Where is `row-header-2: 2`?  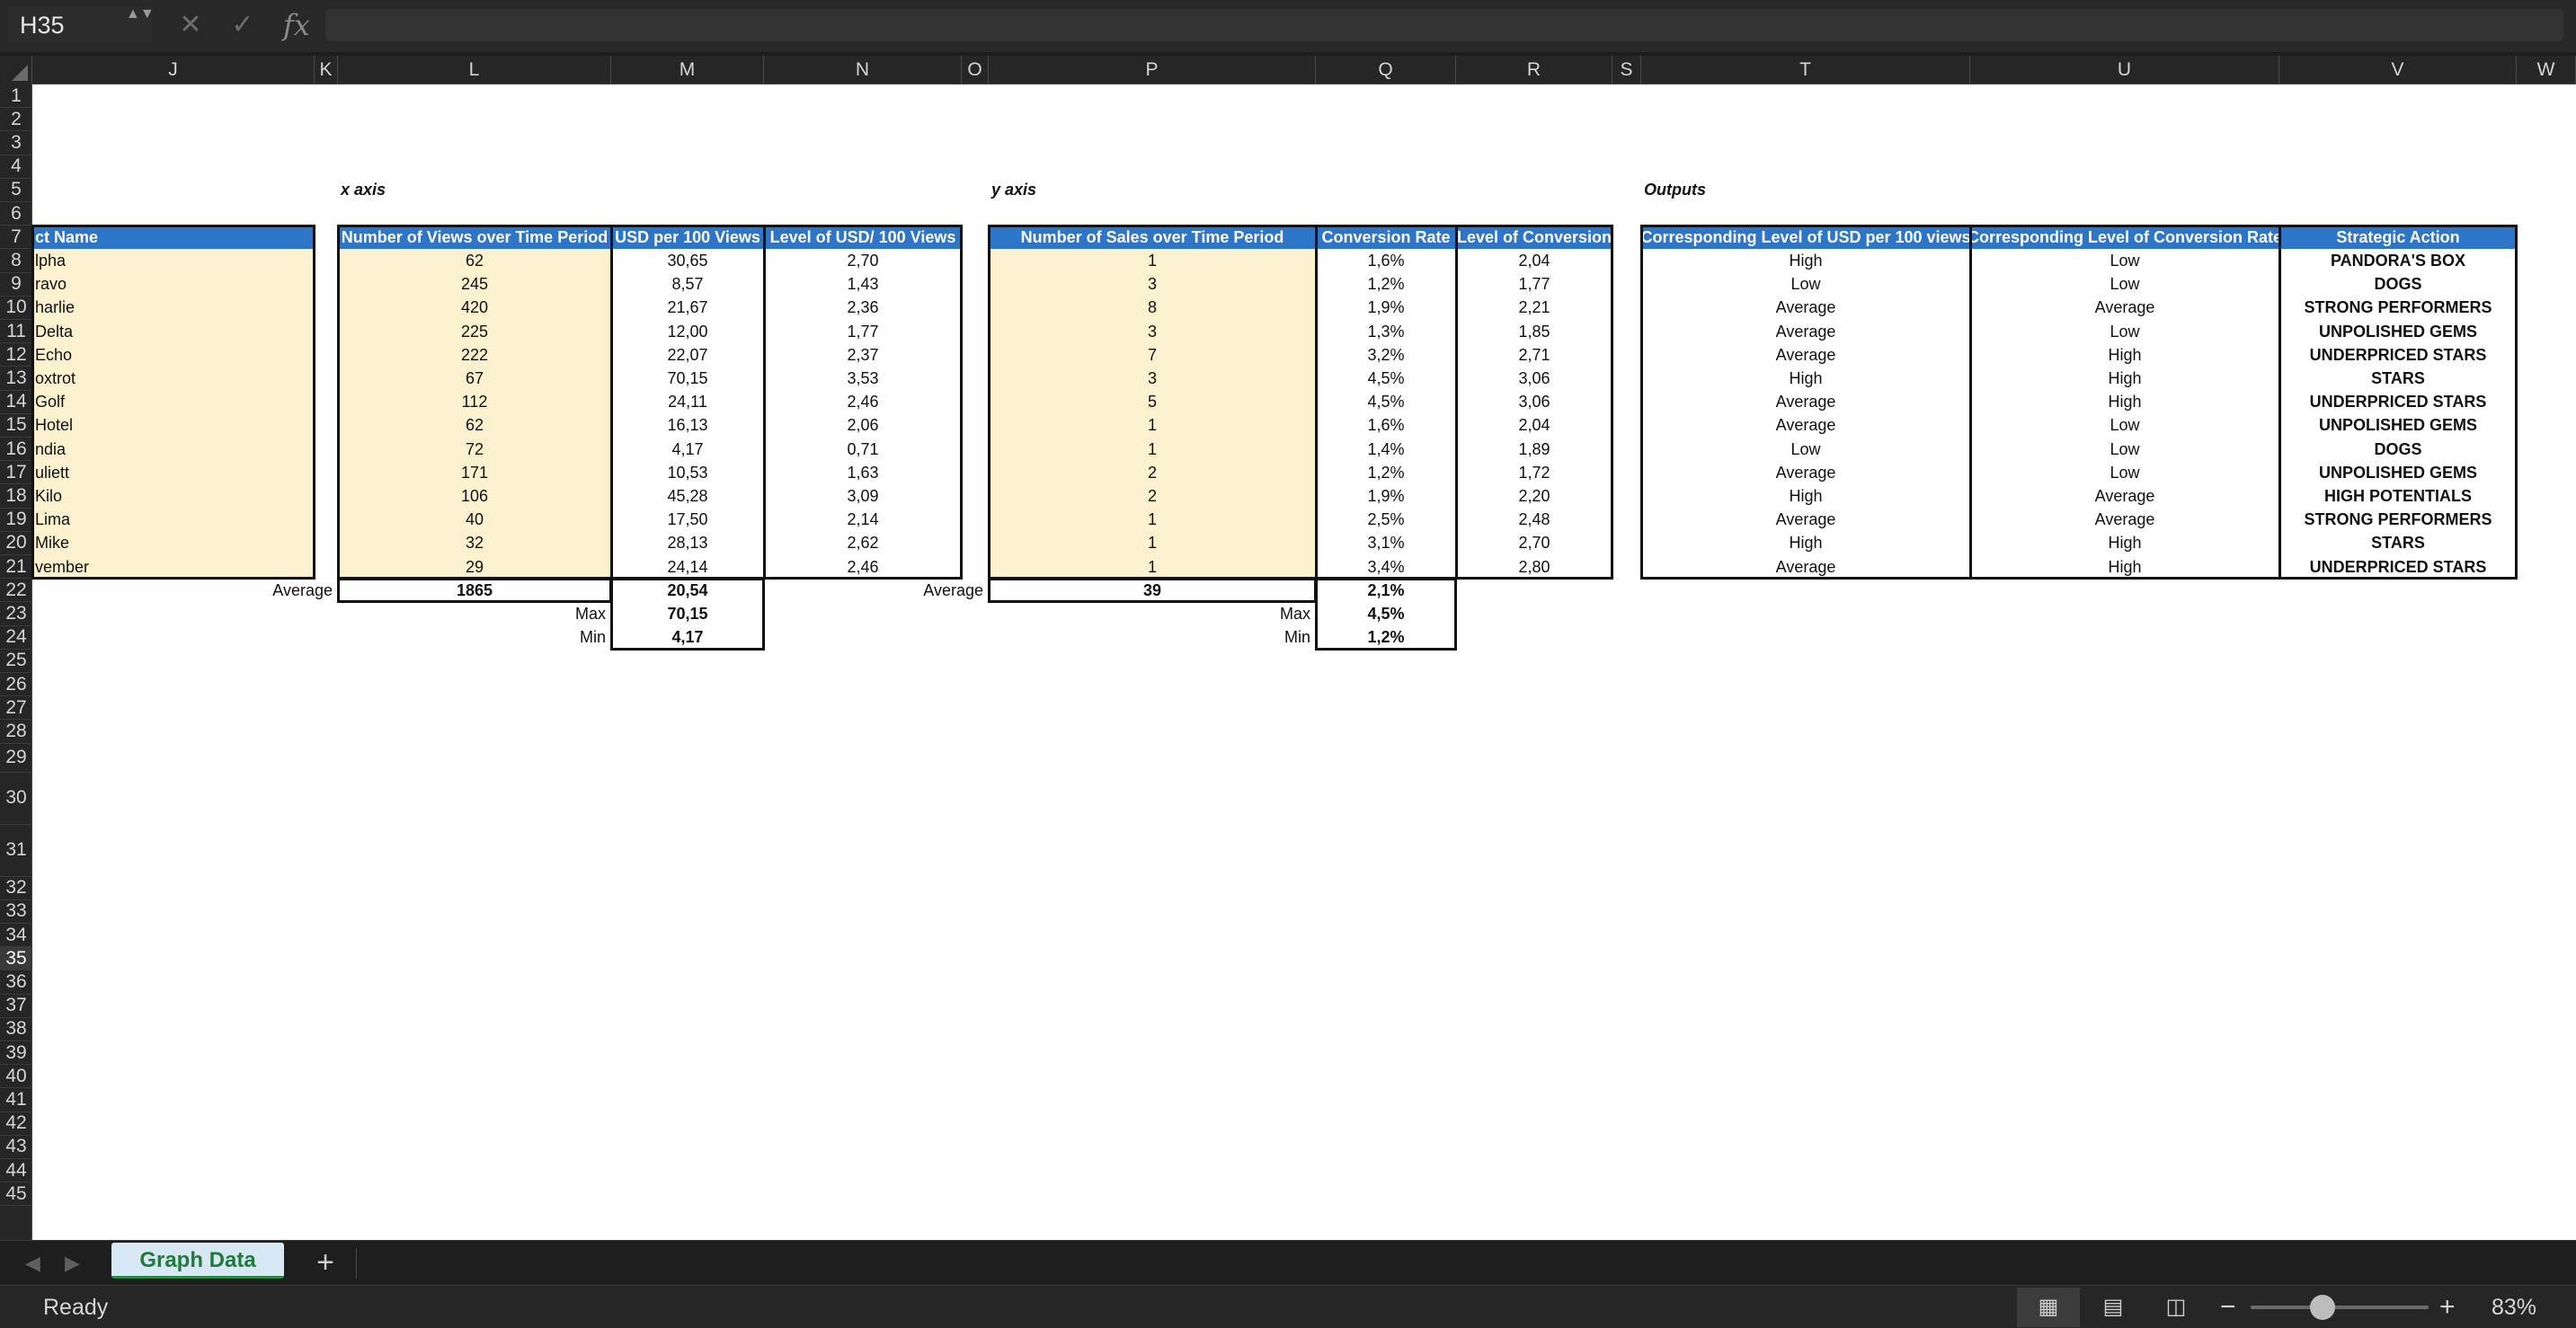 row-header-2: 2 is located at coordinates (16, 120).